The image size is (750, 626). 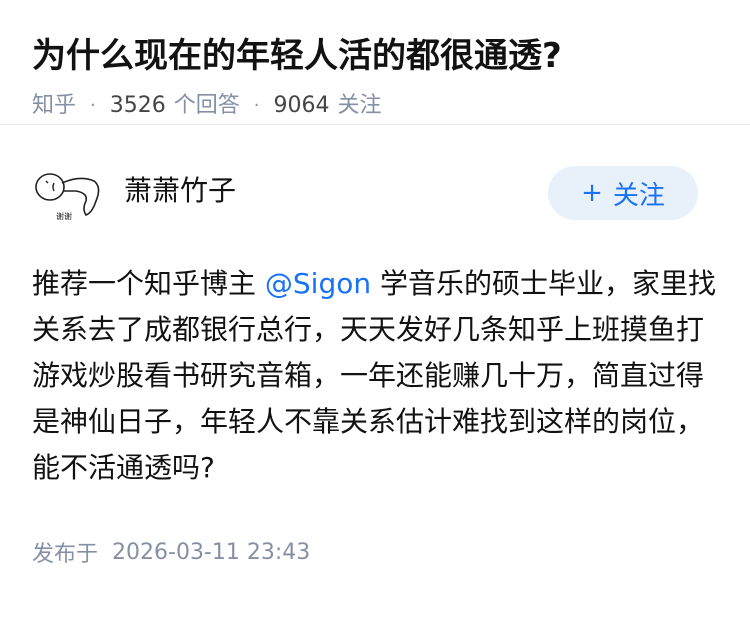 What do you see at coordinates (207, 106) in the screenshot?
I see `answer-count-label: 个回答` at bounding box center [207, 106].